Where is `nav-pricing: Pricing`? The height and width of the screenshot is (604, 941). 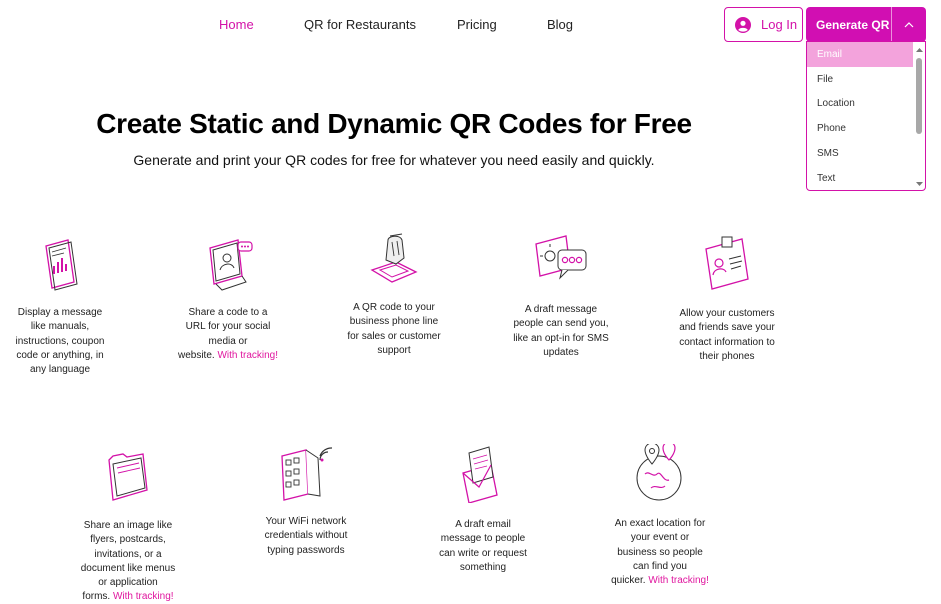
nav-pricing: Pricing is located at coordinates (477, 24).